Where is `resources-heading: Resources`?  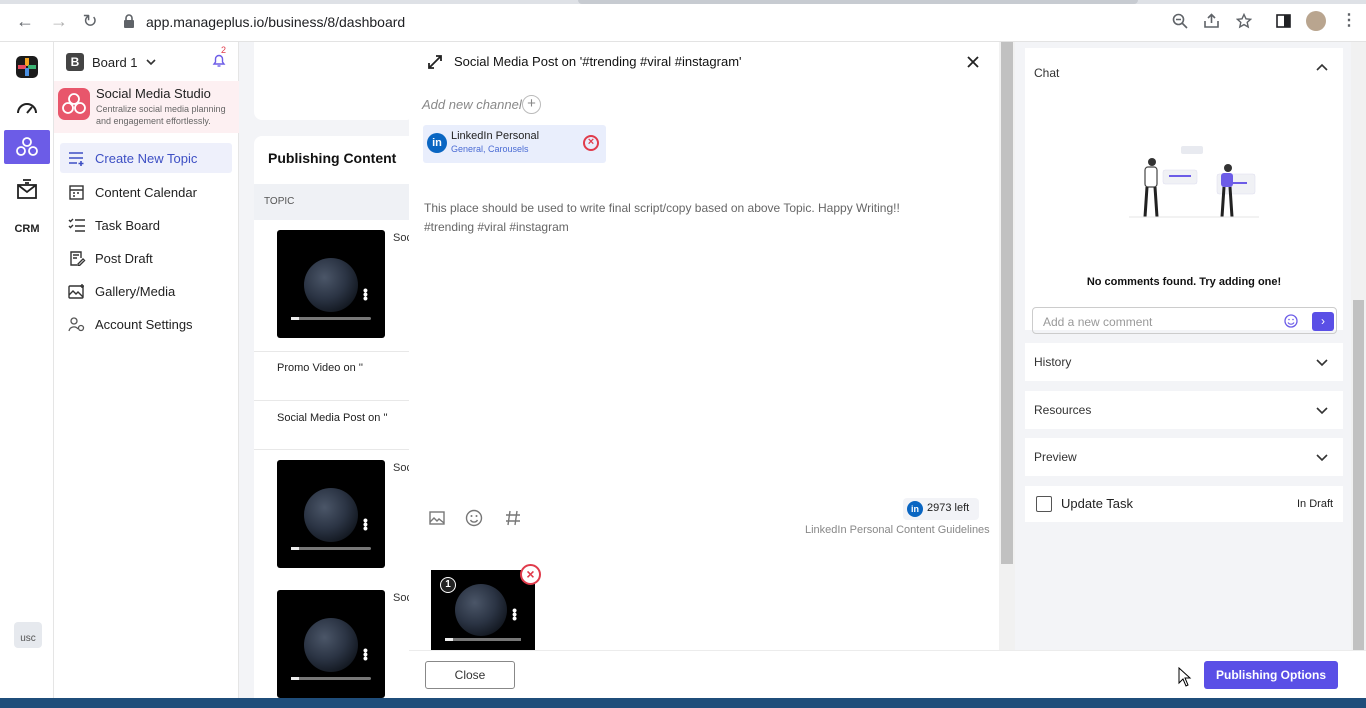
resources-heading: Resources is located at coordinates (1063, 410).